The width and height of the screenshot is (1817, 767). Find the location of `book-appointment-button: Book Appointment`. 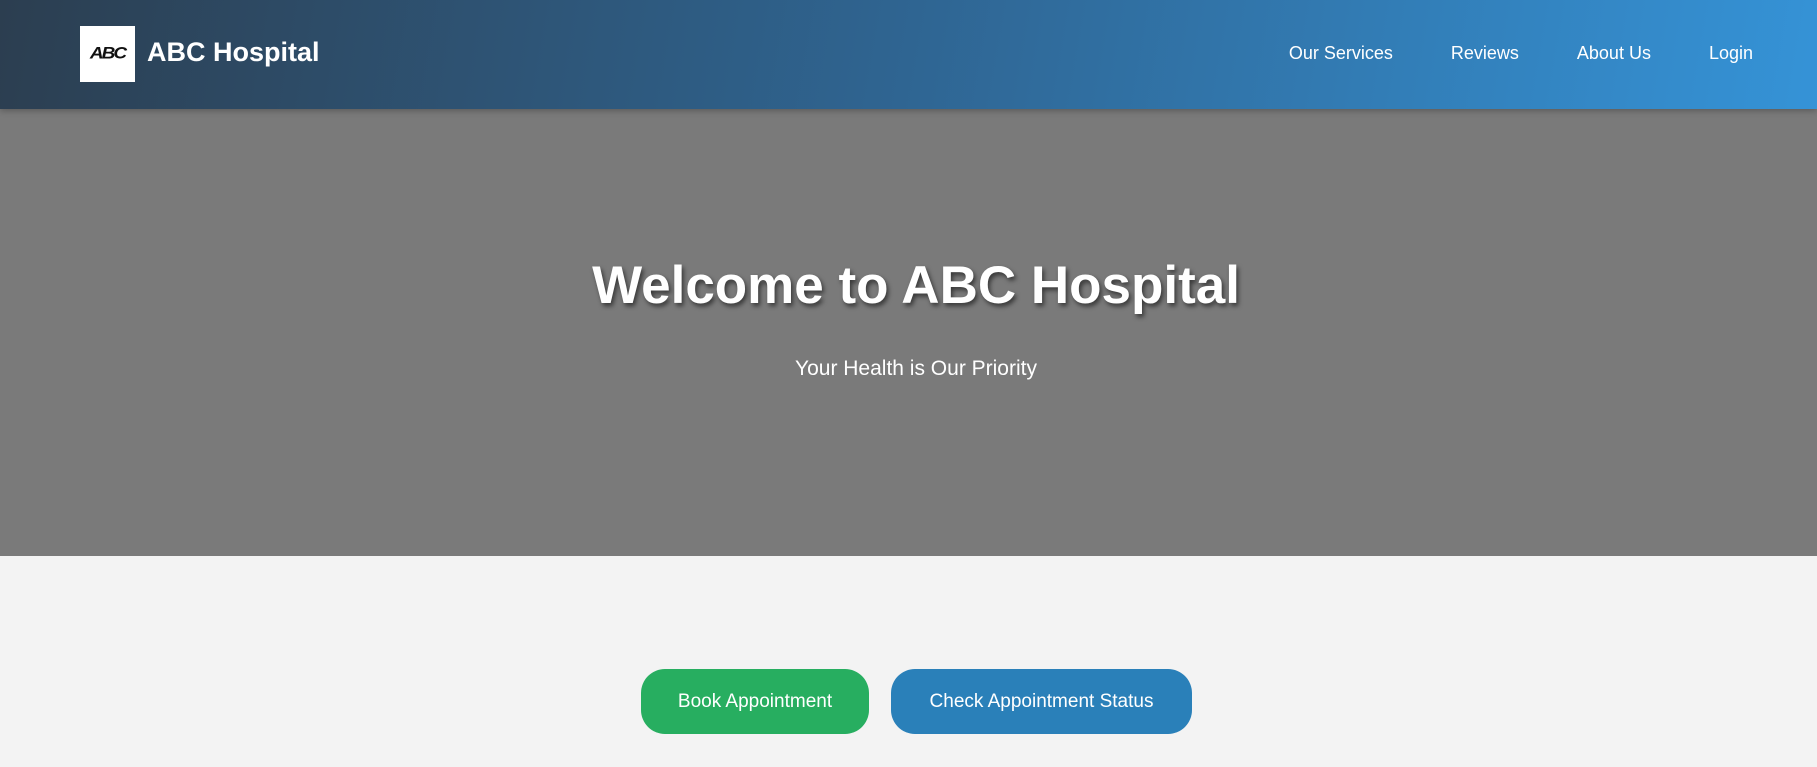

book-appointment-button: Book Appointment is located at coordinates (755, 701).